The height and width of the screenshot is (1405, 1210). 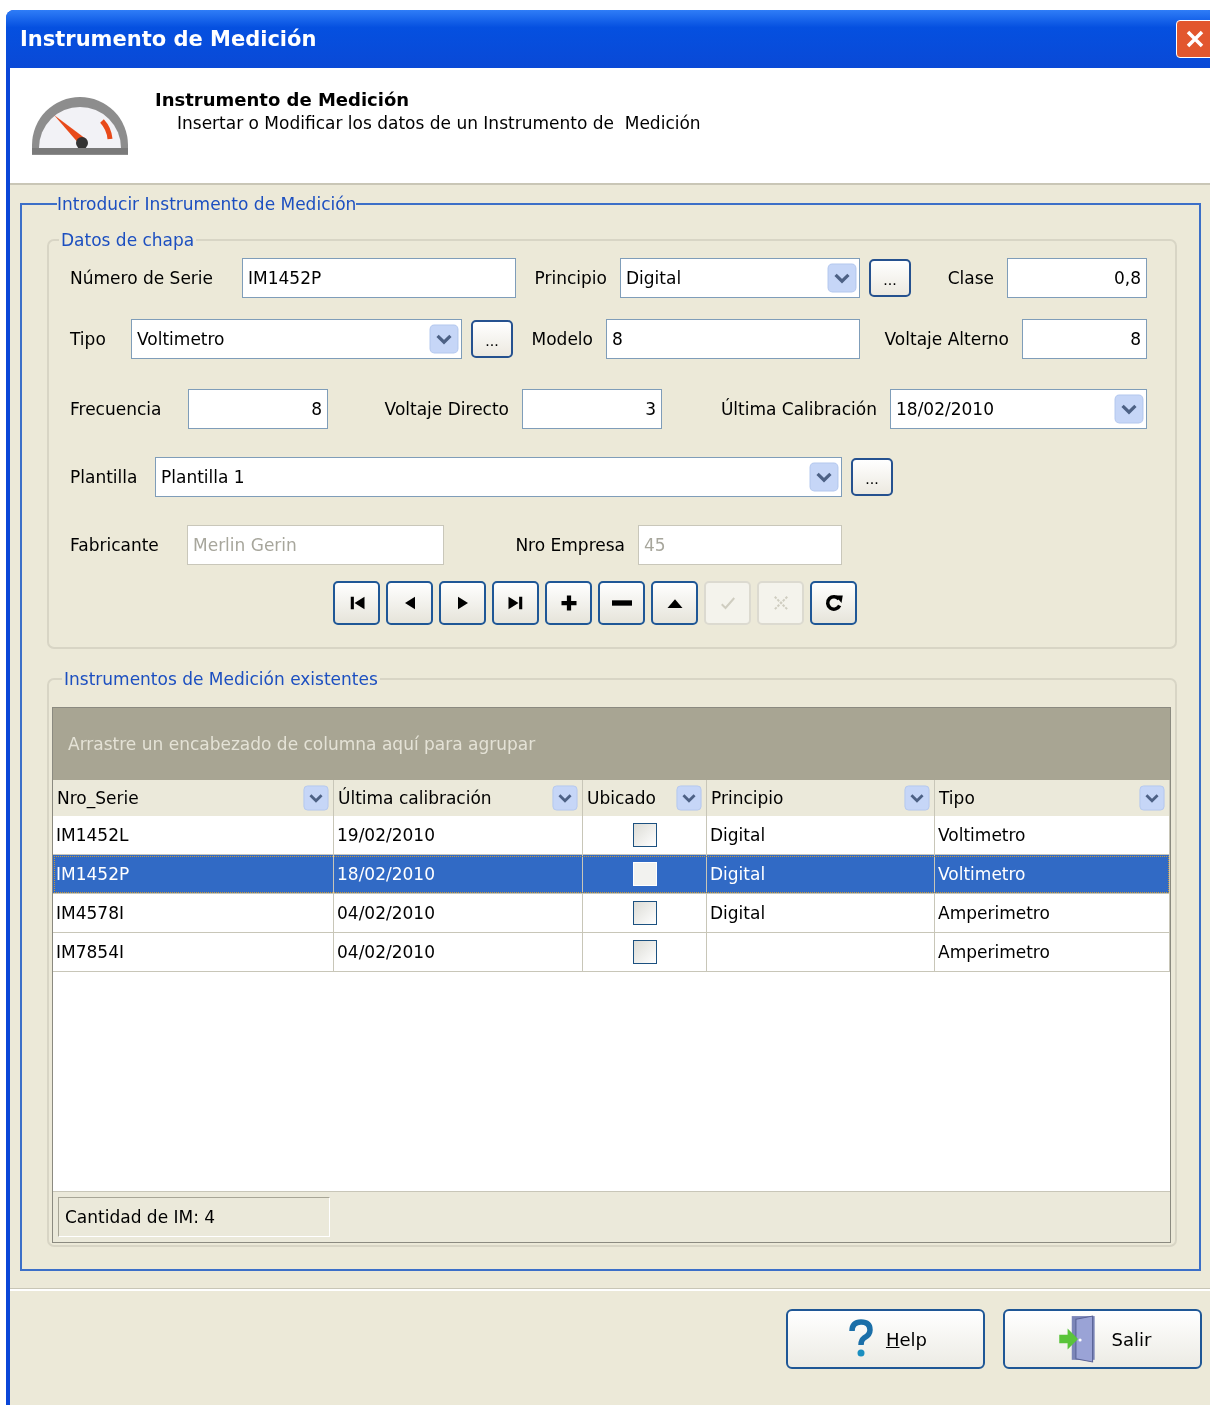 What do you see at coordinates (283, 99) in the screenshot?
I see `header-title: Instrumento de Medición` at bounding box center [283, 99].